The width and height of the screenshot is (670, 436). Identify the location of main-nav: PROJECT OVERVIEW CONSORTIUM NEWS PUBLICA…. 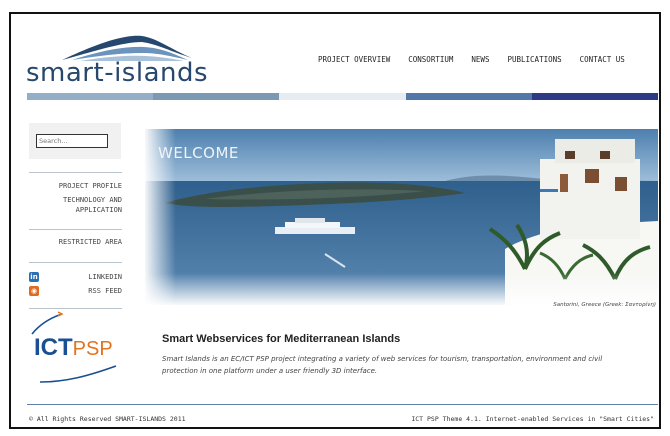
(480, 59).